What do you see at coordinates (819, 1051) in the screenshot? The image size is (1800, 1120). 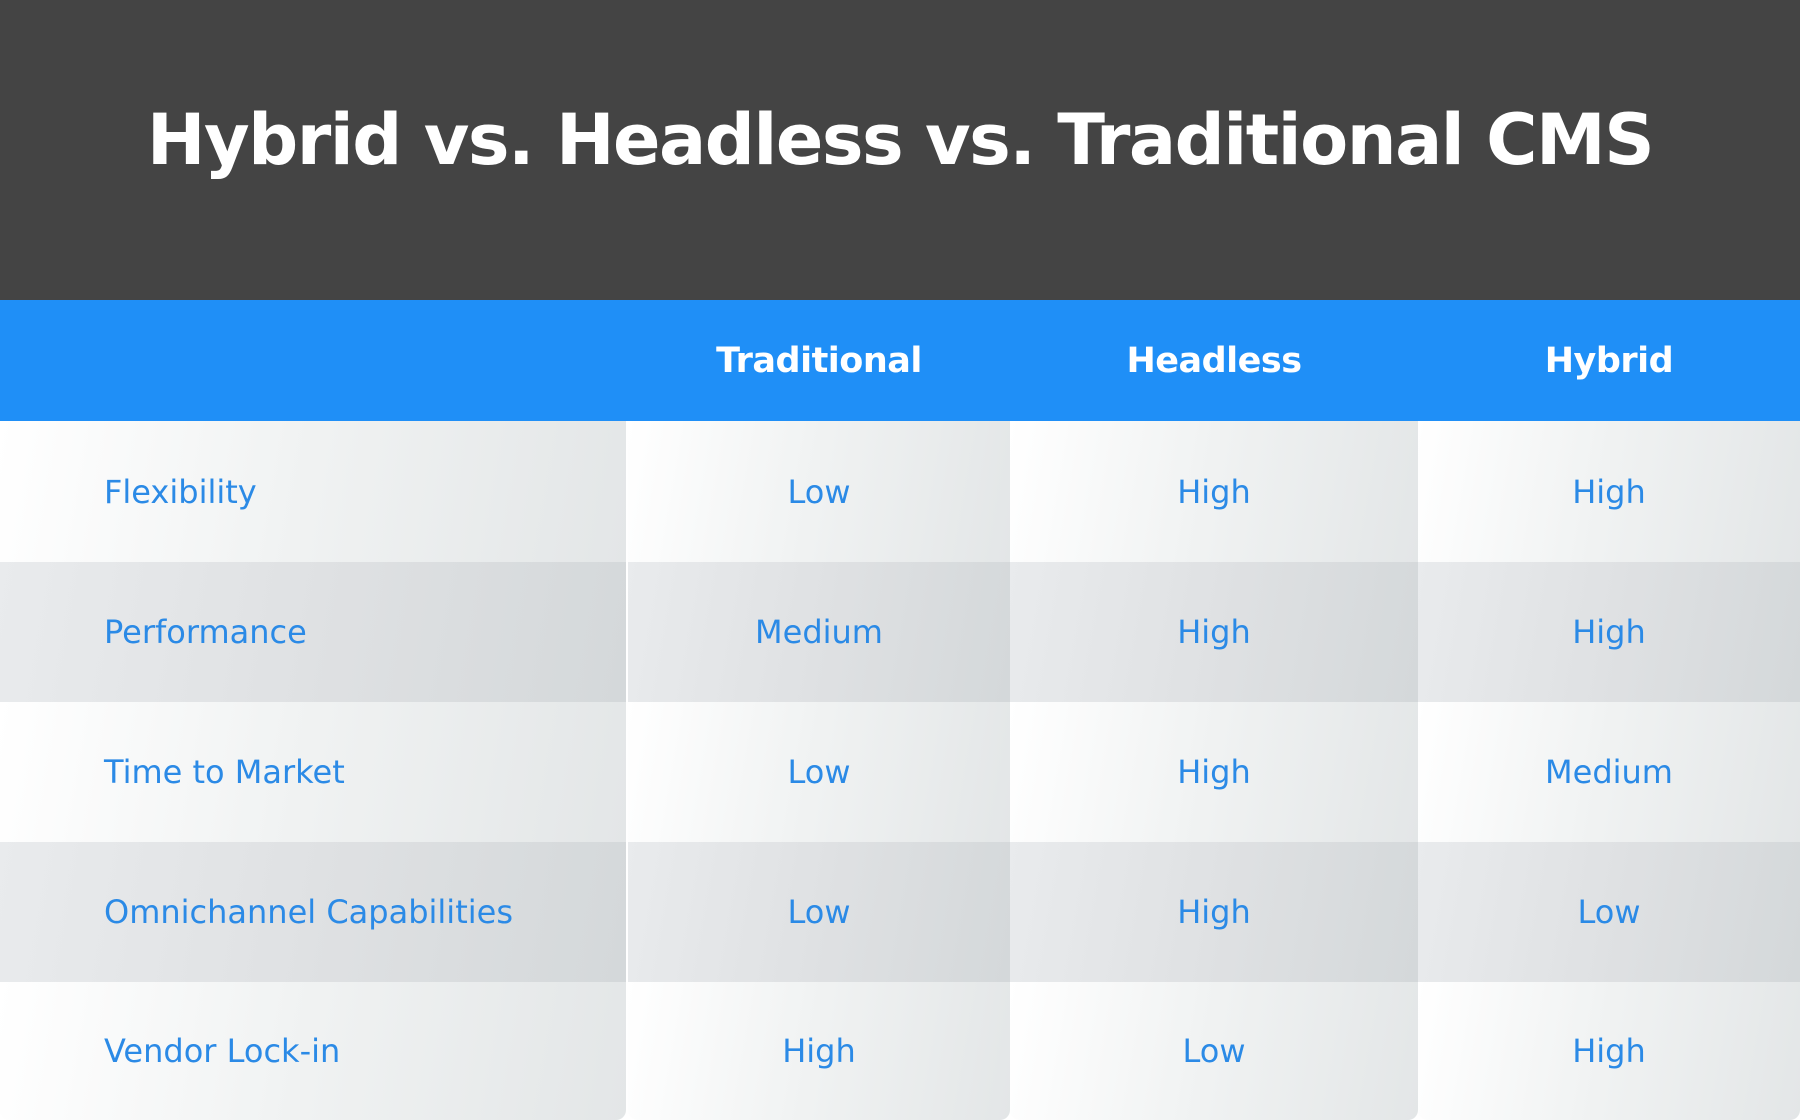 I see `traditional-cell: High` at bounding box center [819, 1051].